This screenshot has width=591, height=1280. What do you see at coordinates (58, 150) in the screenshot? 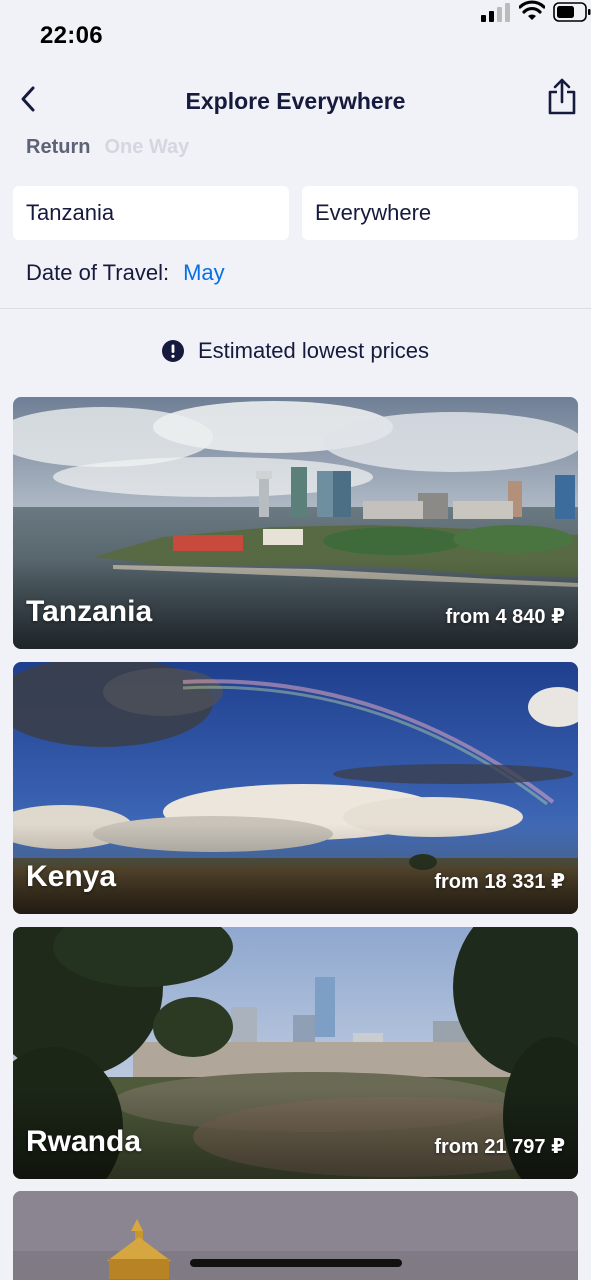
I see `trip-type-return: Return` at bounding box center [58, 150].